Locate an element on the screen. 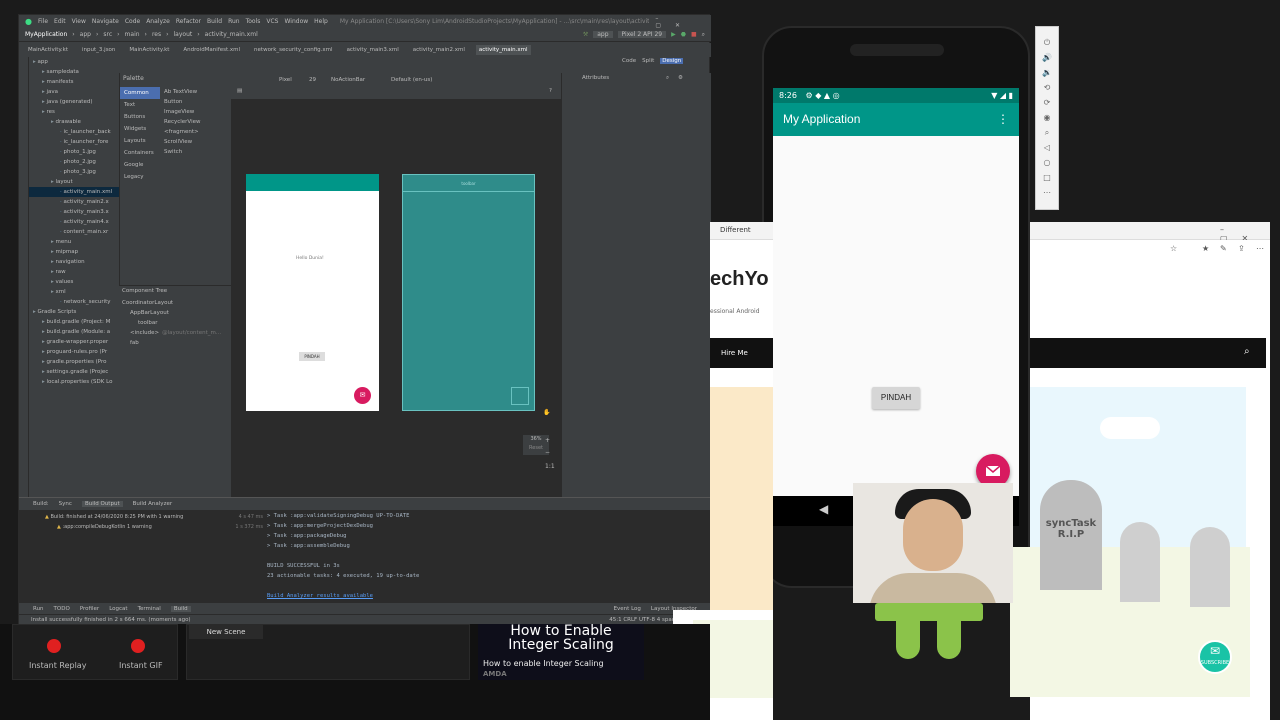  rotate-right-icon: ⟳ is located at coordinates (1047, 102).